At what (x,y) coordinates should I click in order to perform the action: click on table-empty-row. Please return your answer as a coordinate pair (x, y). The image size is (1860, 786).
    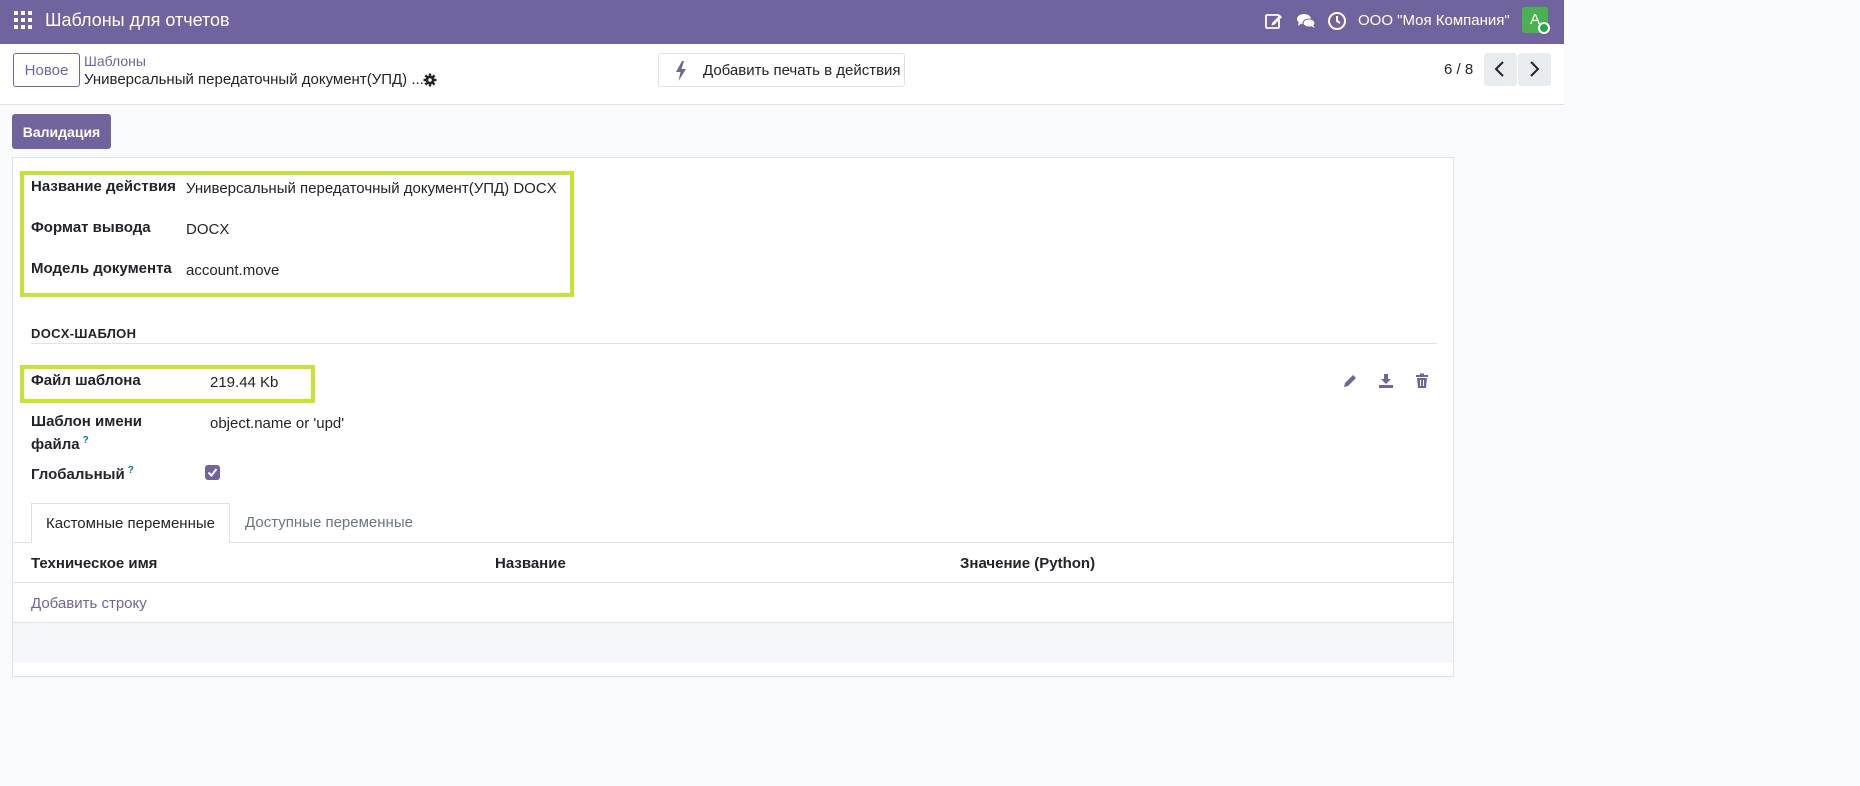
    Looking at the image, I should click on (733, 643).